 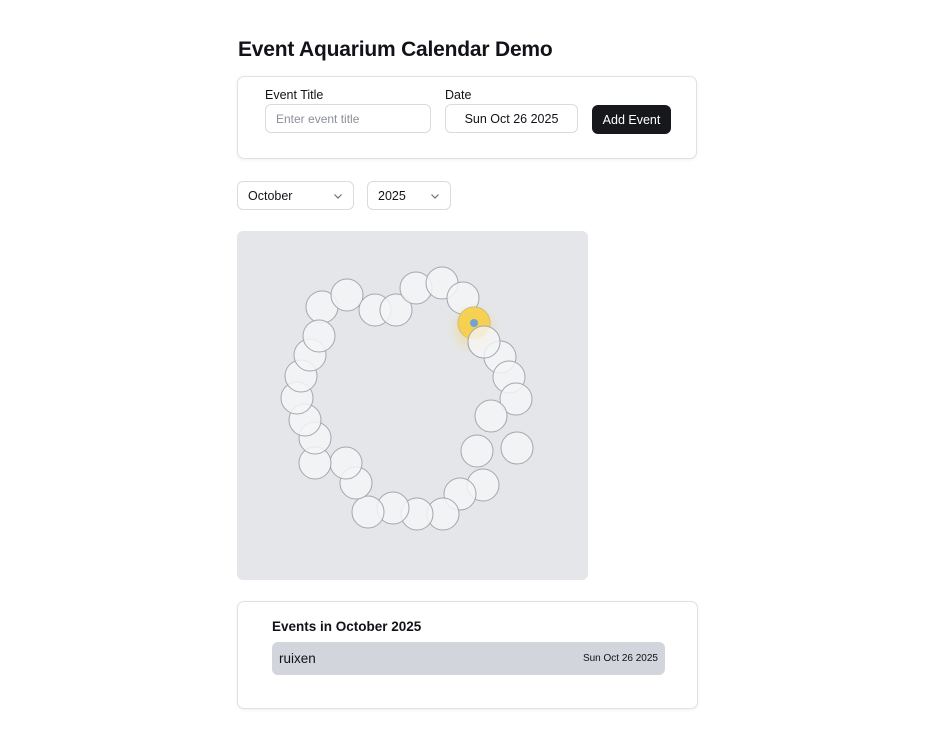 I want to click on event-item-title: ruixen, so click(x=297, y=658).